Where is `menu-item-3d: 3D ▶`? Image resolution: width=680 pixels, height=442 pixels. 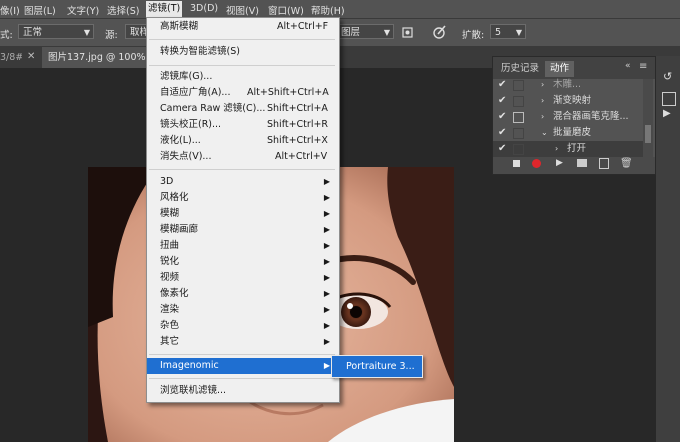 menu-item-3d: 3D ▶ is located at coordinates (242, 182).